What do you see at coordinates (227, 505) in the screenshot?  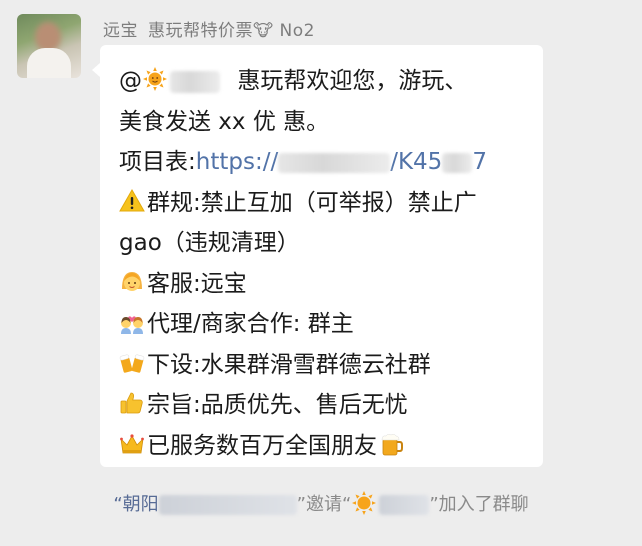 I see `redacted-inviter` at bounding box center [227, 505].